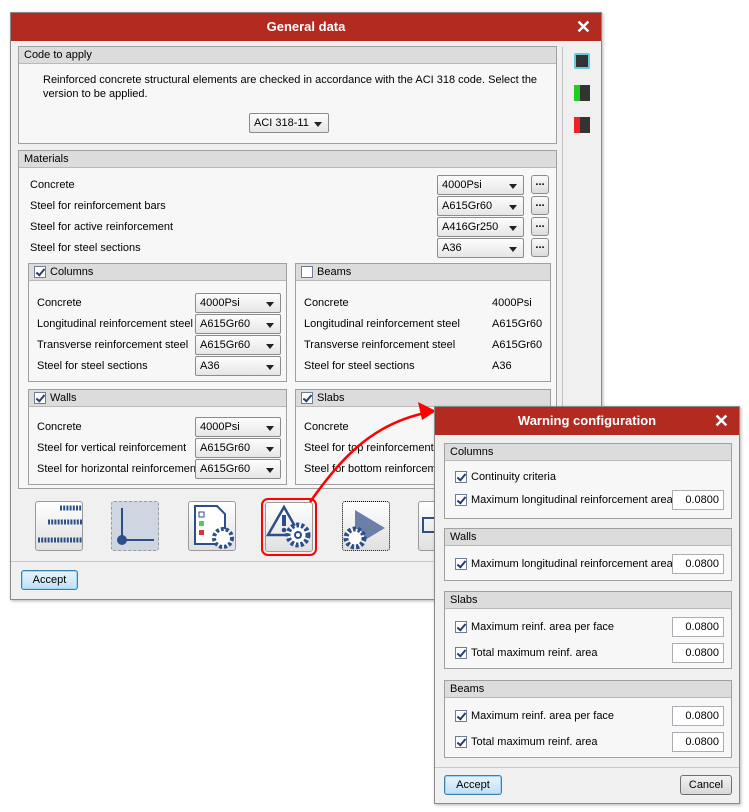 This screenshot has height=812, width=749. What do you see at coordinates (461, 653) in the screenshot?
I see `slabs-total-checkbox` at bounding box center [461, 653].